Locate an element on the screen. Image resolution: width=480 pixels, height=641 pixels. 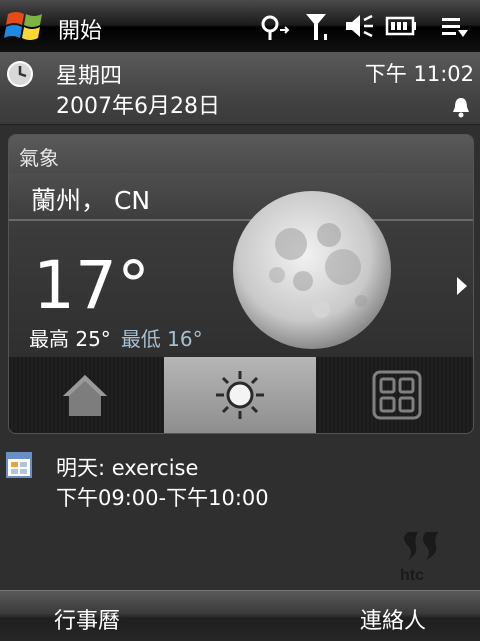
weather-title: 氣象 is located at coordinates (39, 158).